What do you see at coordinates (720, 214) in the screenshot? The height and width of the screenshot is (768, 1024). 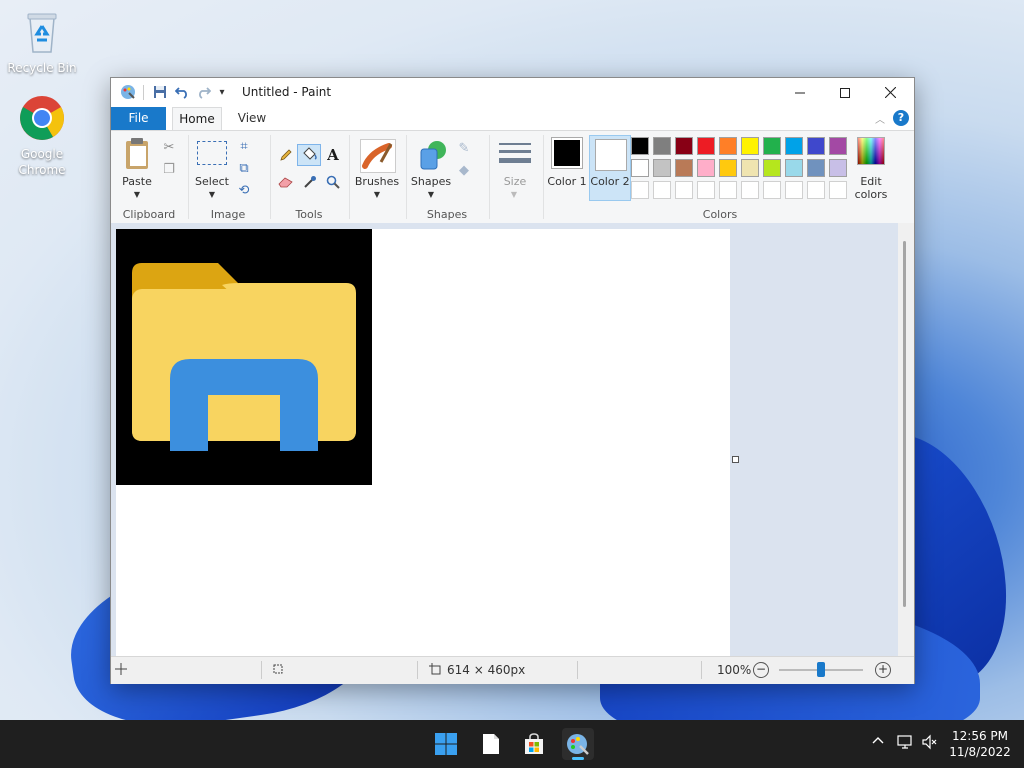 I see `group-colors: Colors` at bounding box center [720, 214].